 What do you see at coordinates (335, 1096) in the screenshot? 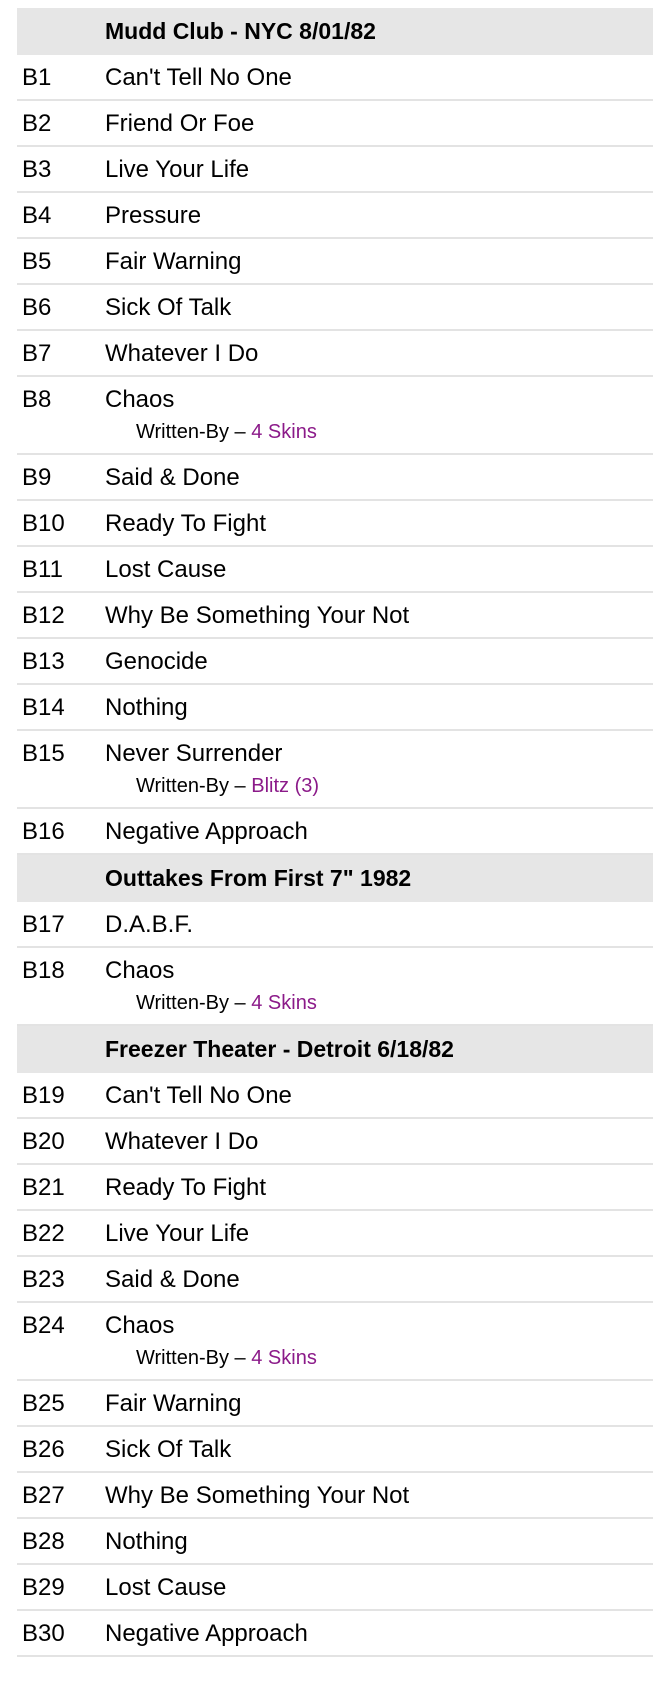
I see `track-row: B19 Can't Tell No One` at bounding box center [335, 1096].